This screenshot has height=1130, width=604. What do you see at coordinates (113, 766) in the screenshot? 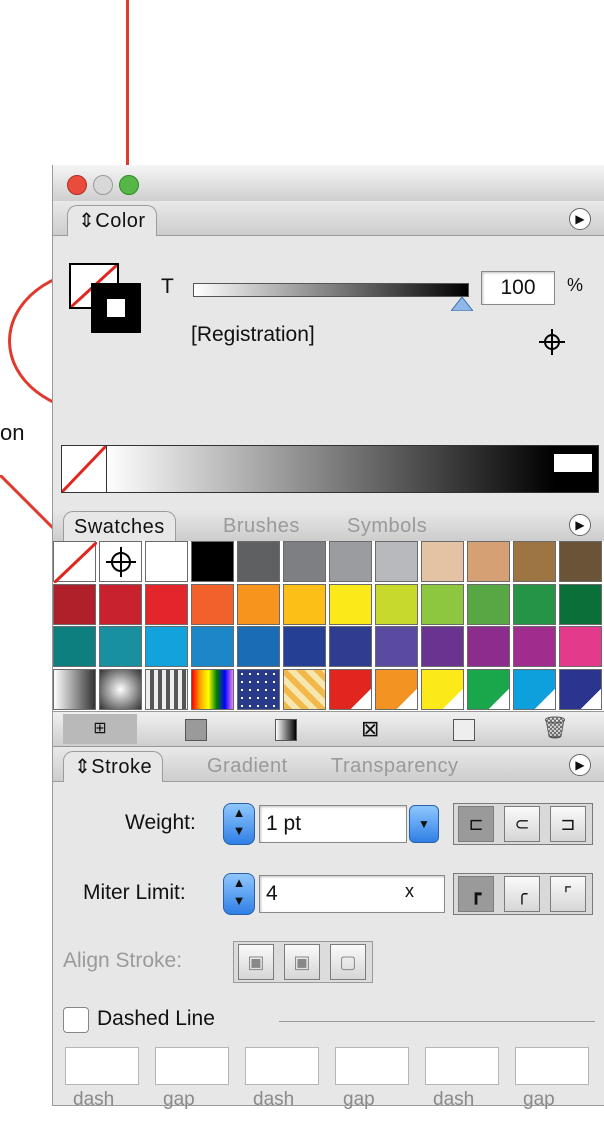
I see `tab-stroke: ⇕Stroke` at bounding box center [113, 766].